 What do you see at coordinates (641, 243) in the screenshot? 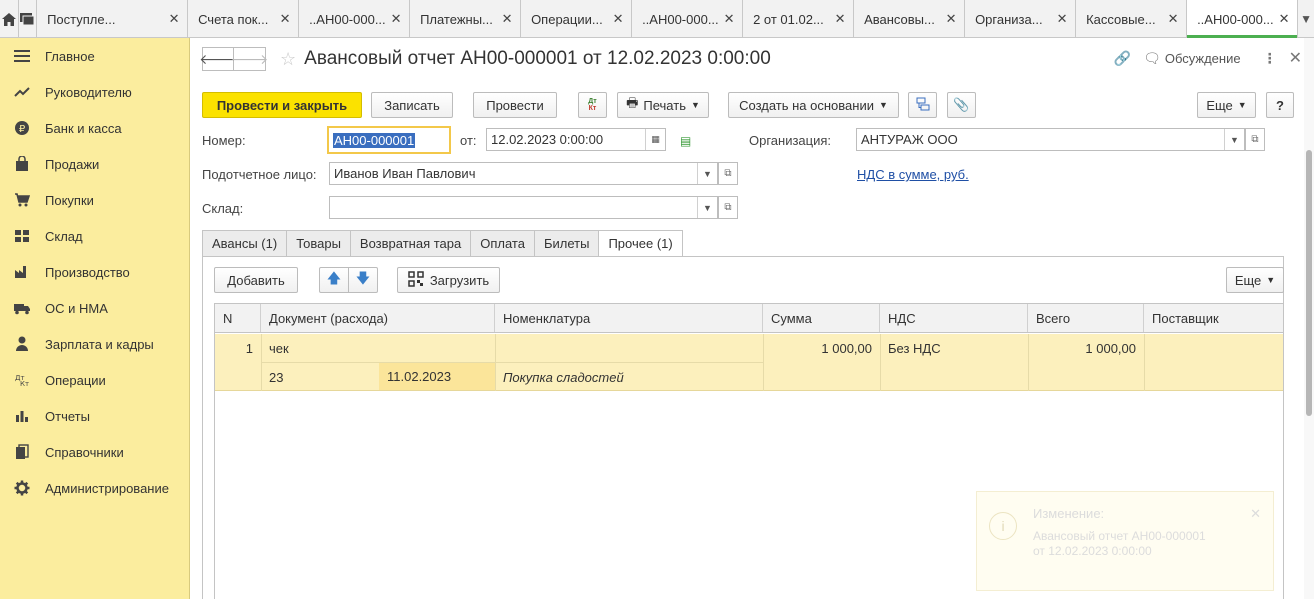
I see `doc-tab-5: Прочее (1)` at bounding box center [641, 243].